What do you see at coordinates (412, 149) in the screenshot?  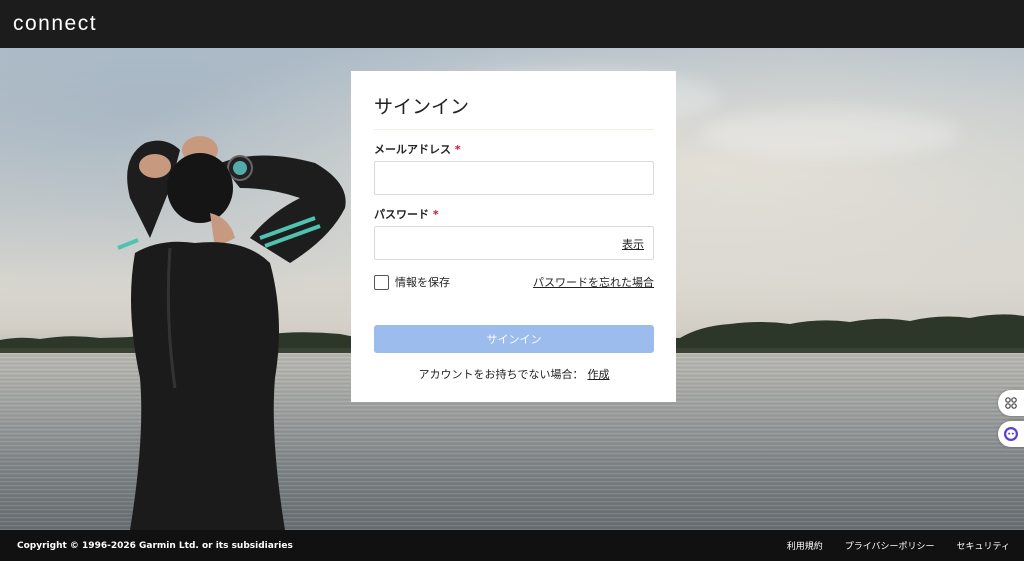 I see `email-label-text: メールアドレス` at bounding box center [412, 149].